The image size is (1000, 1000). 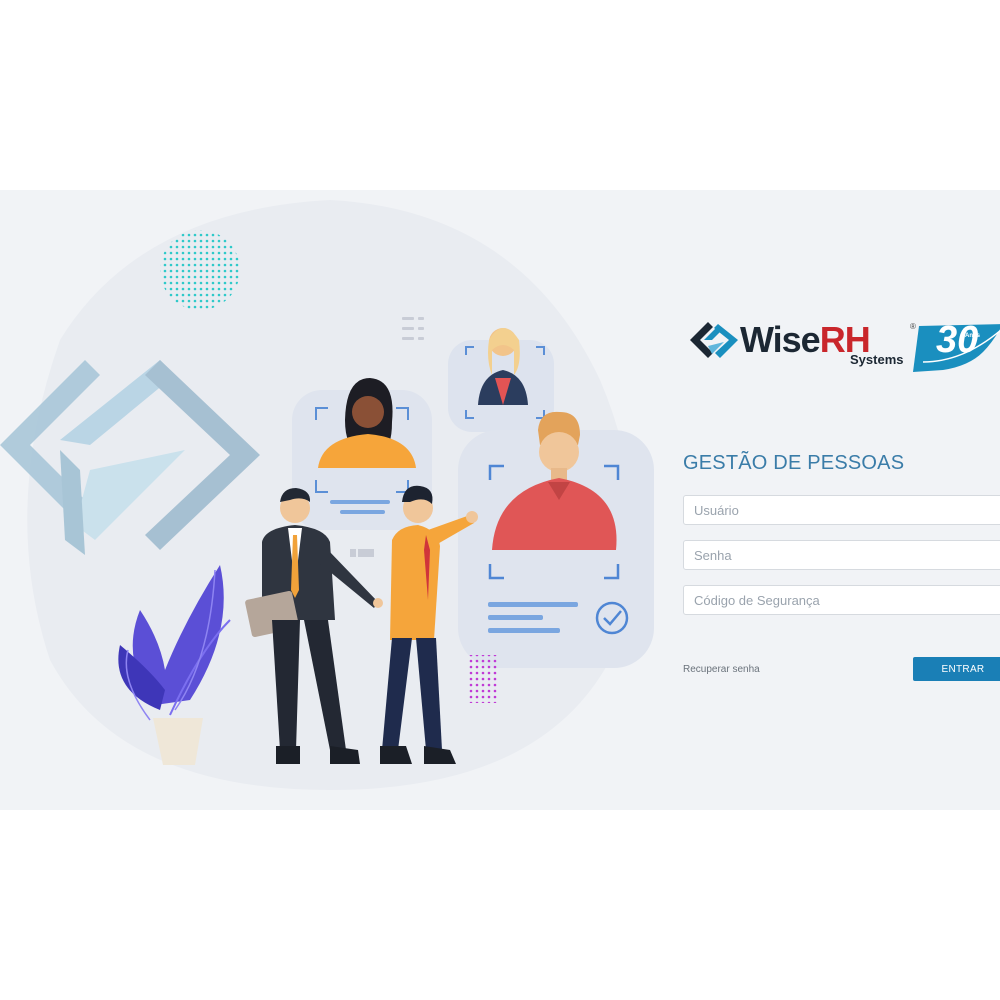 What do you see at coordinates (483, 679) in the screenshot?
I see `dot-pattern-pink` at bounding box center [483, 679].